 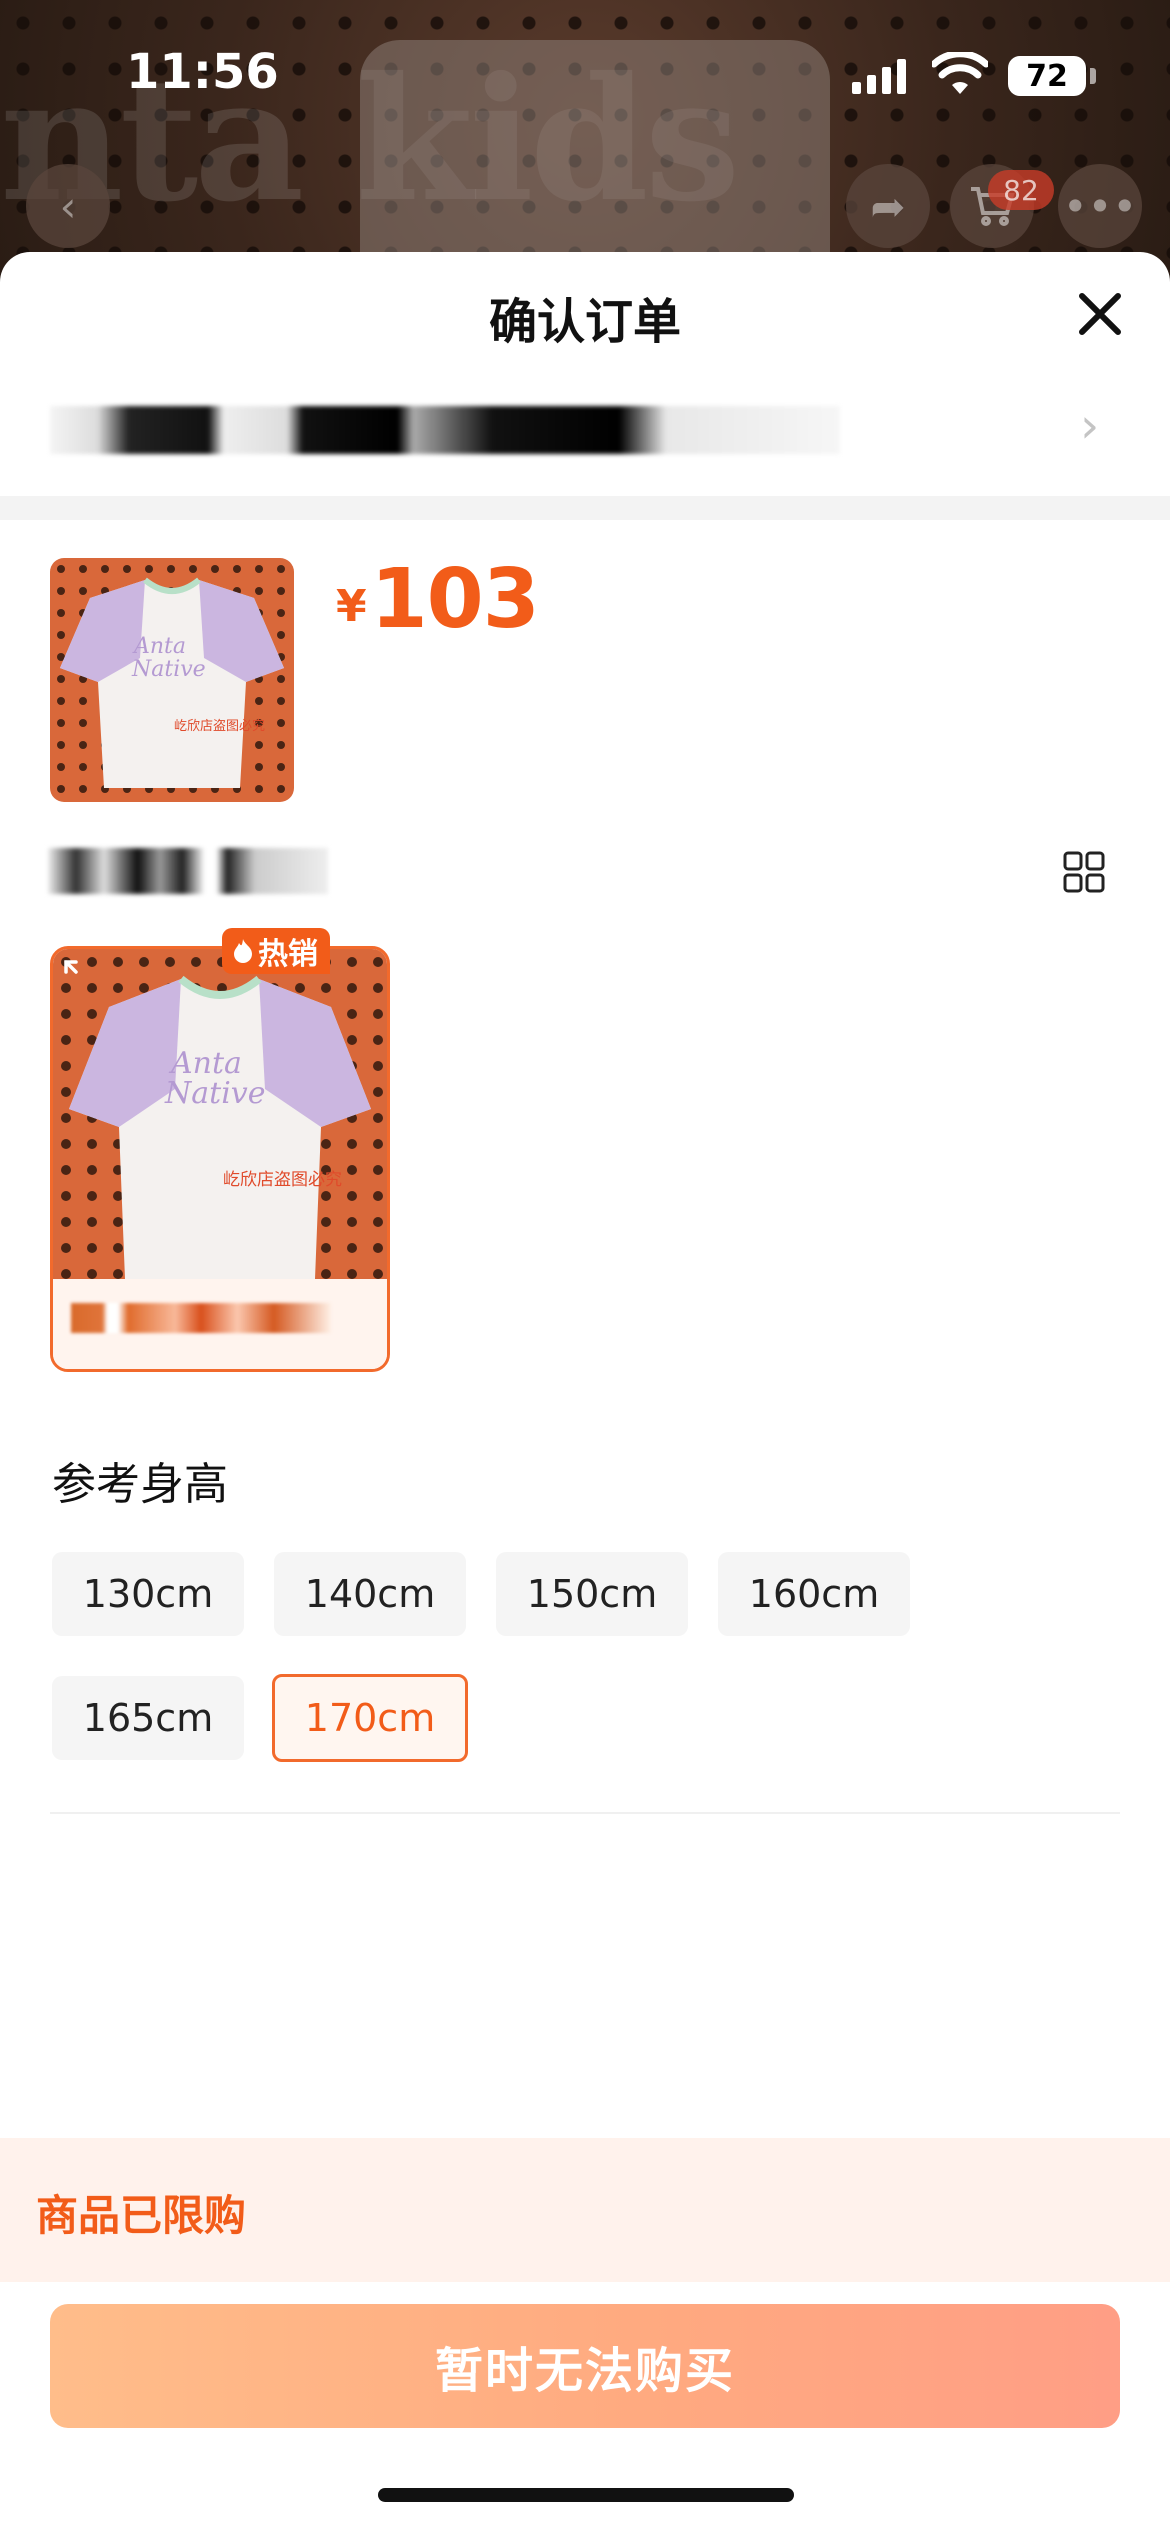 I want to click on close-icon, so click(x=1100, y=314).